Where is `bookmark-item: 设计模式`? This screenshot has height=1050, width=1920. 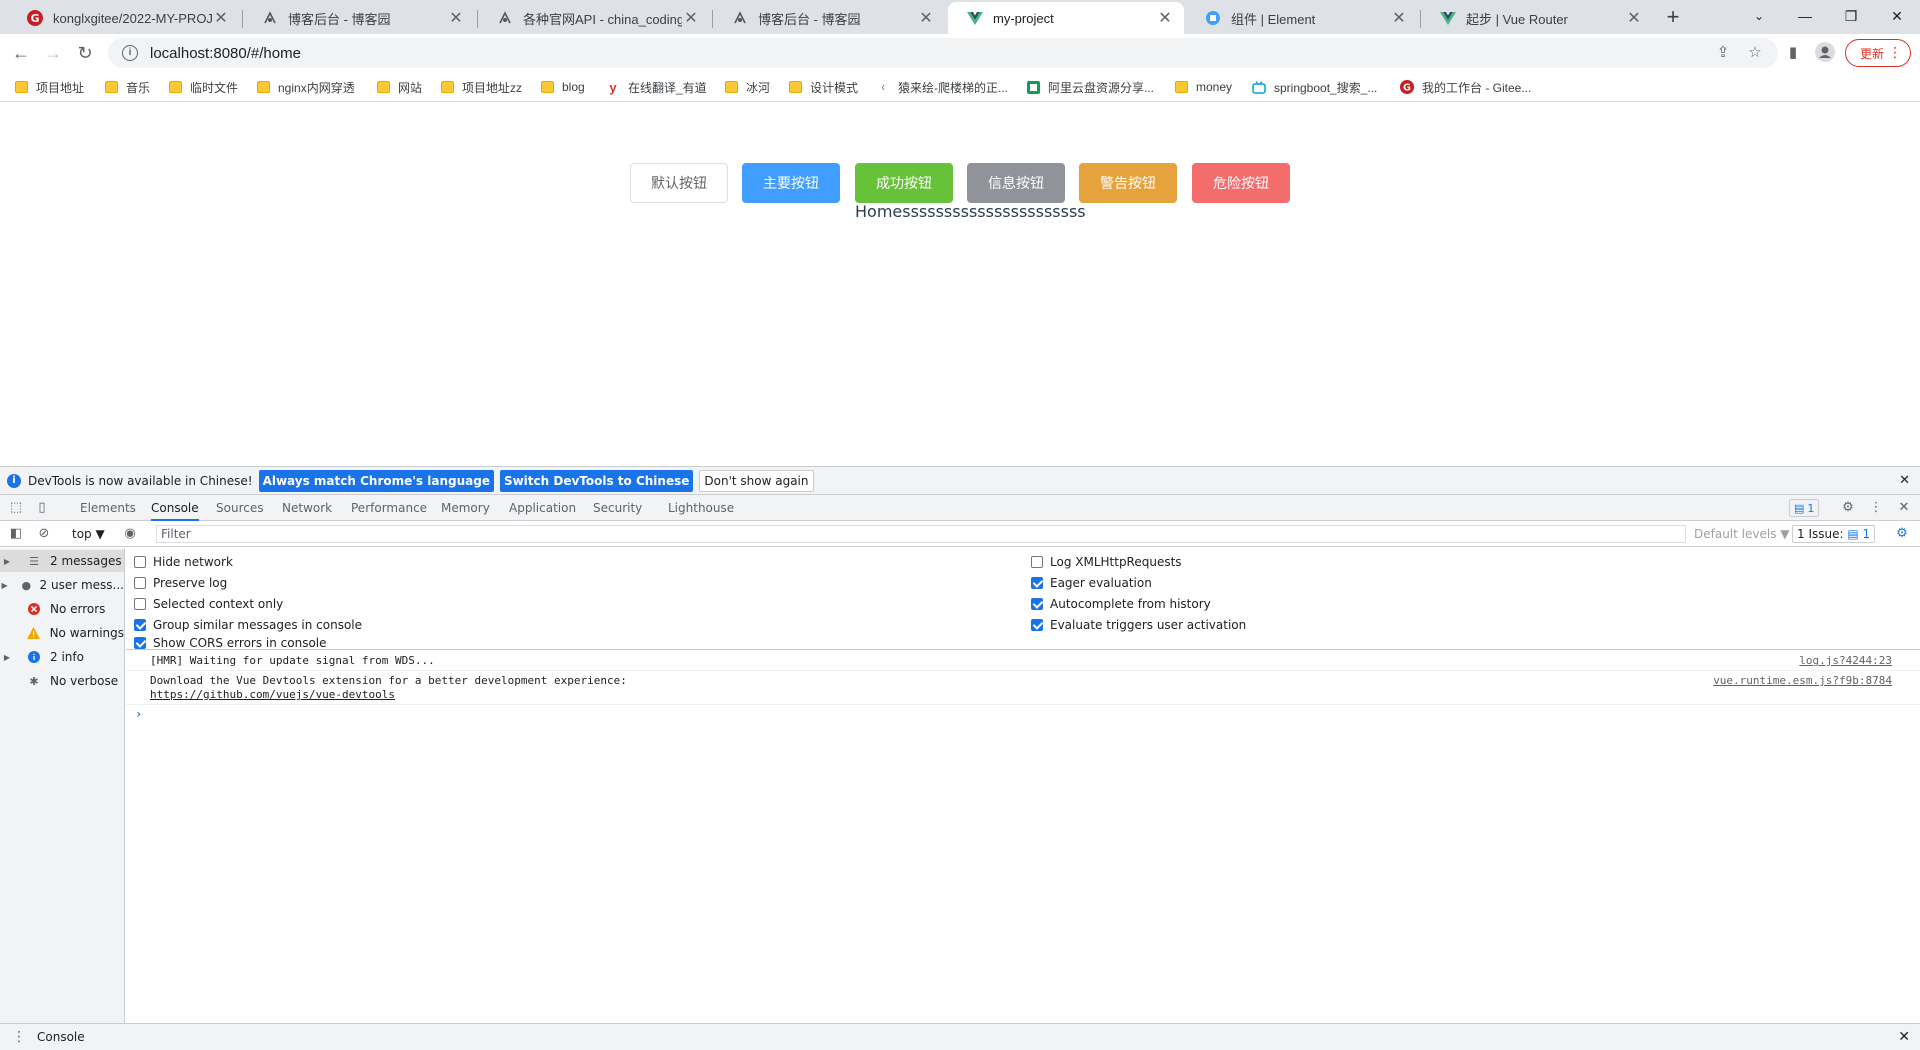
bookmark-item: 设计模式 is located at coordinates (823, 87).